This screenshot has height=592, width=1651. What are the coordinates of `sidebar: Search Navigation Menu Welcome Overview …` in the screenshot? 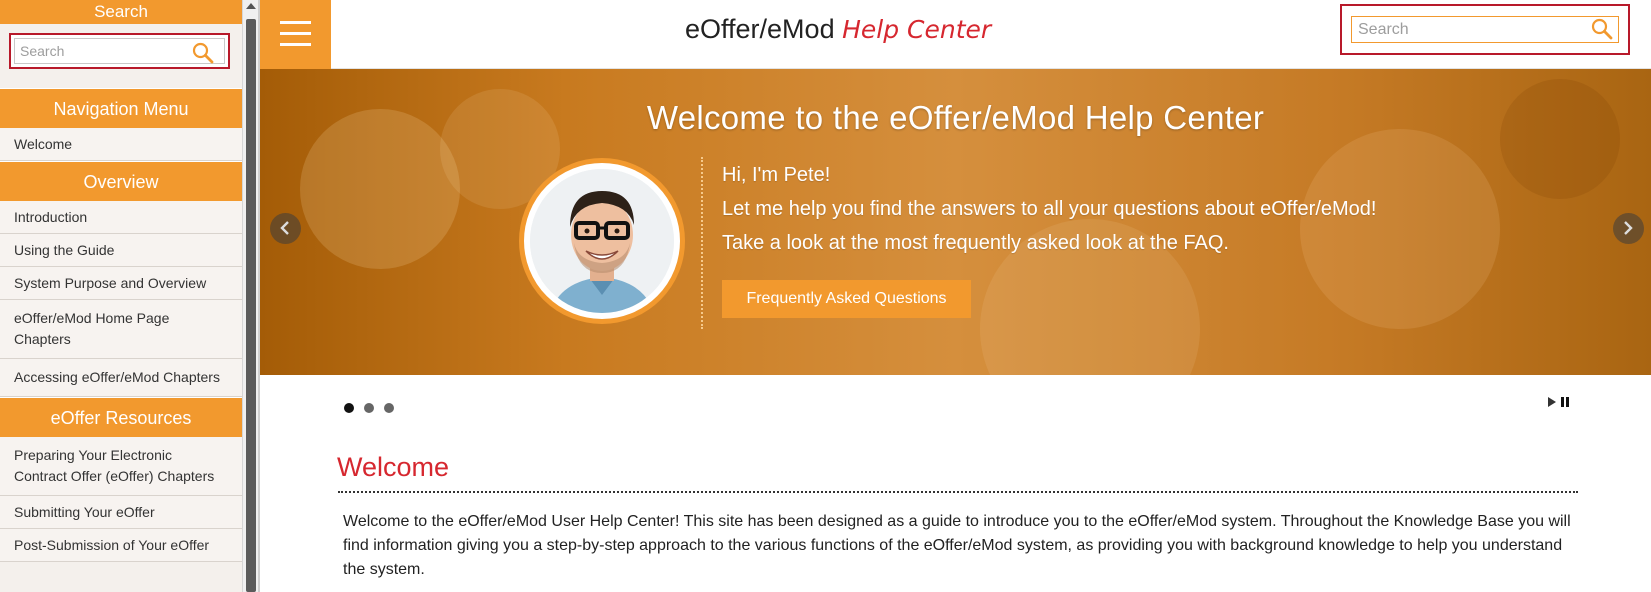 It's located at (121, 296).